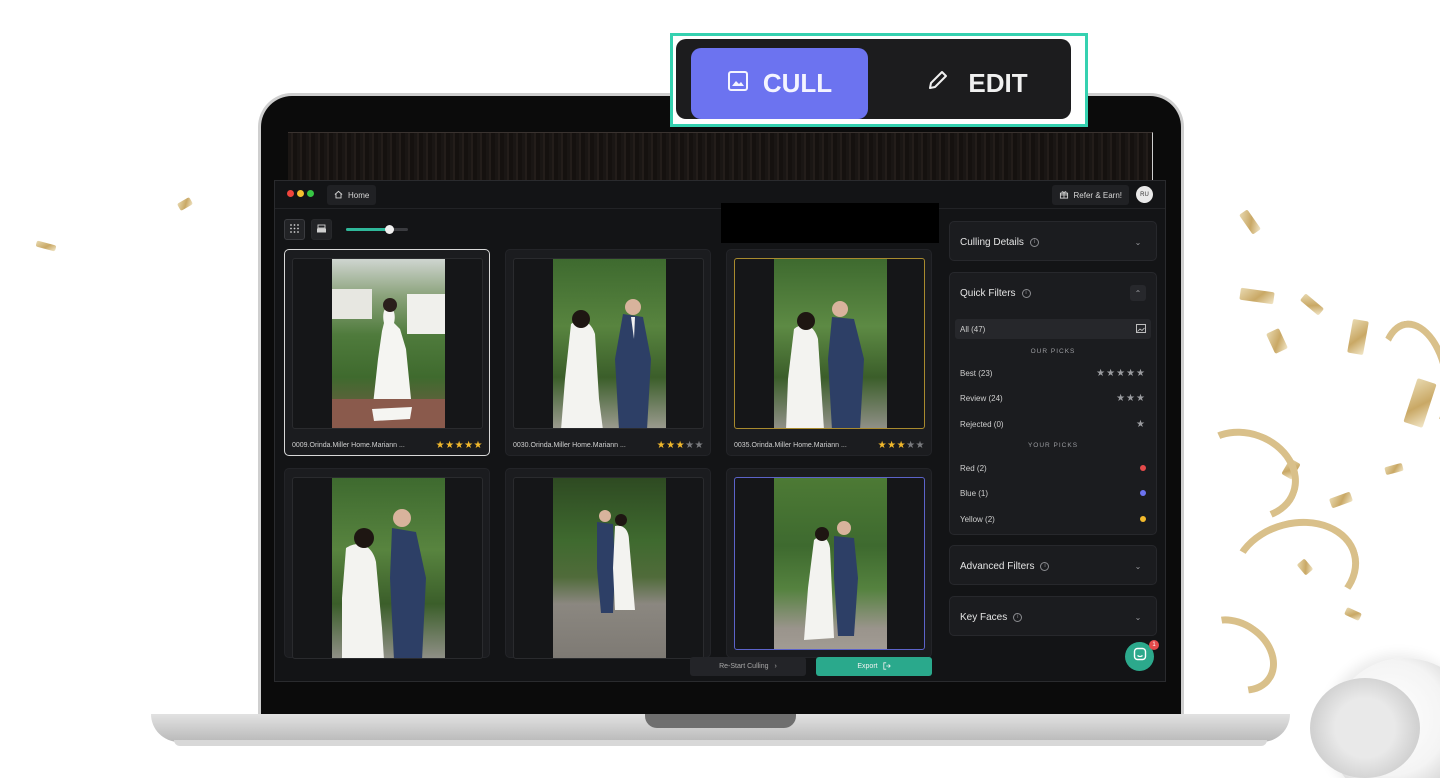  What do you see at coordinates (1144, 194) in the screenshot?
I see `avatar: RU` at bounding box center [1144, 194].